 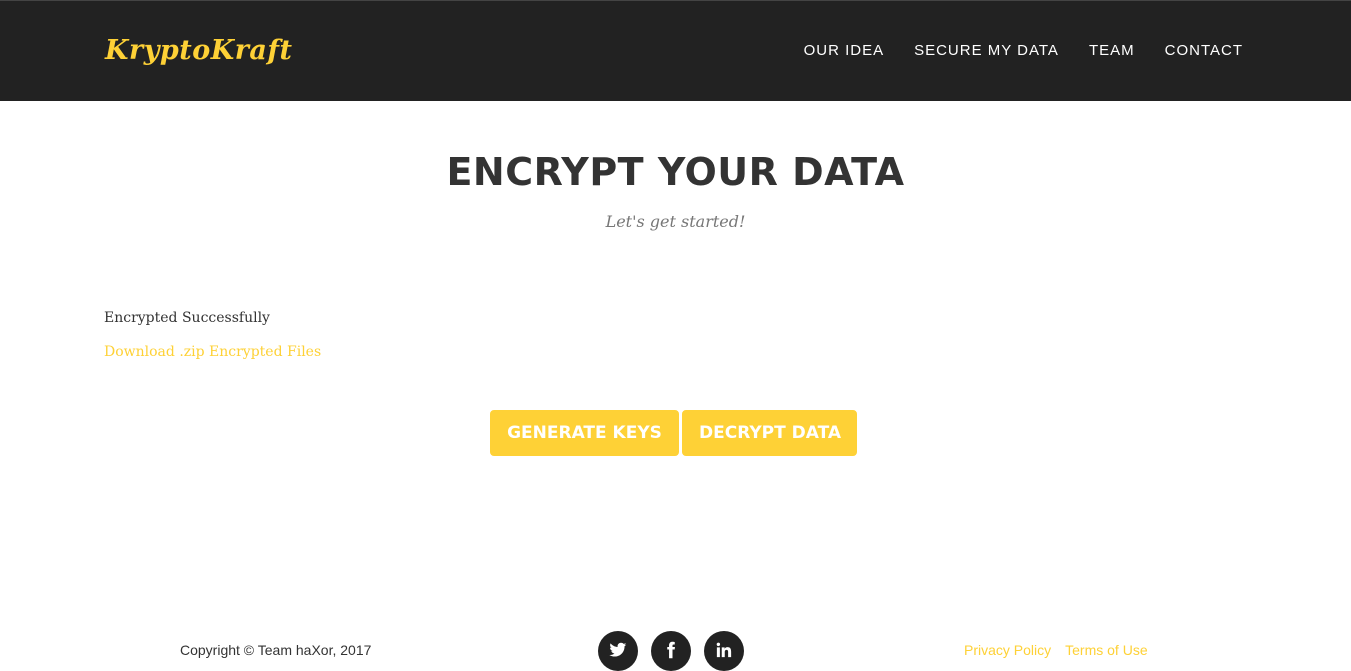 I want to click on decrypt-data-button: DECRYPT DATA, so click(x=769, y=433).